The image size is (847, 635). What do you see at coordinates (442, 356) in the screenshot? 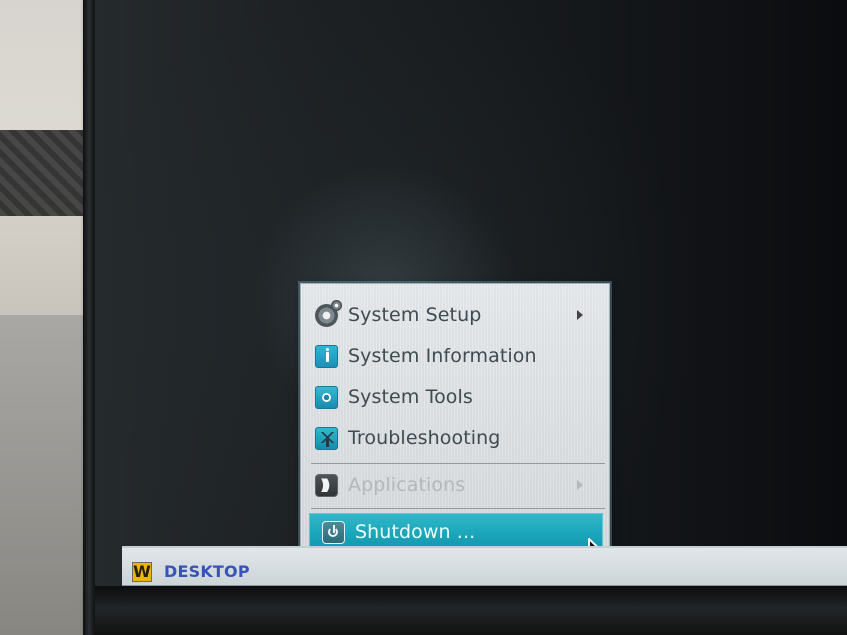
I see `menu-item-label: System Information` at bounding box center [442, 356].